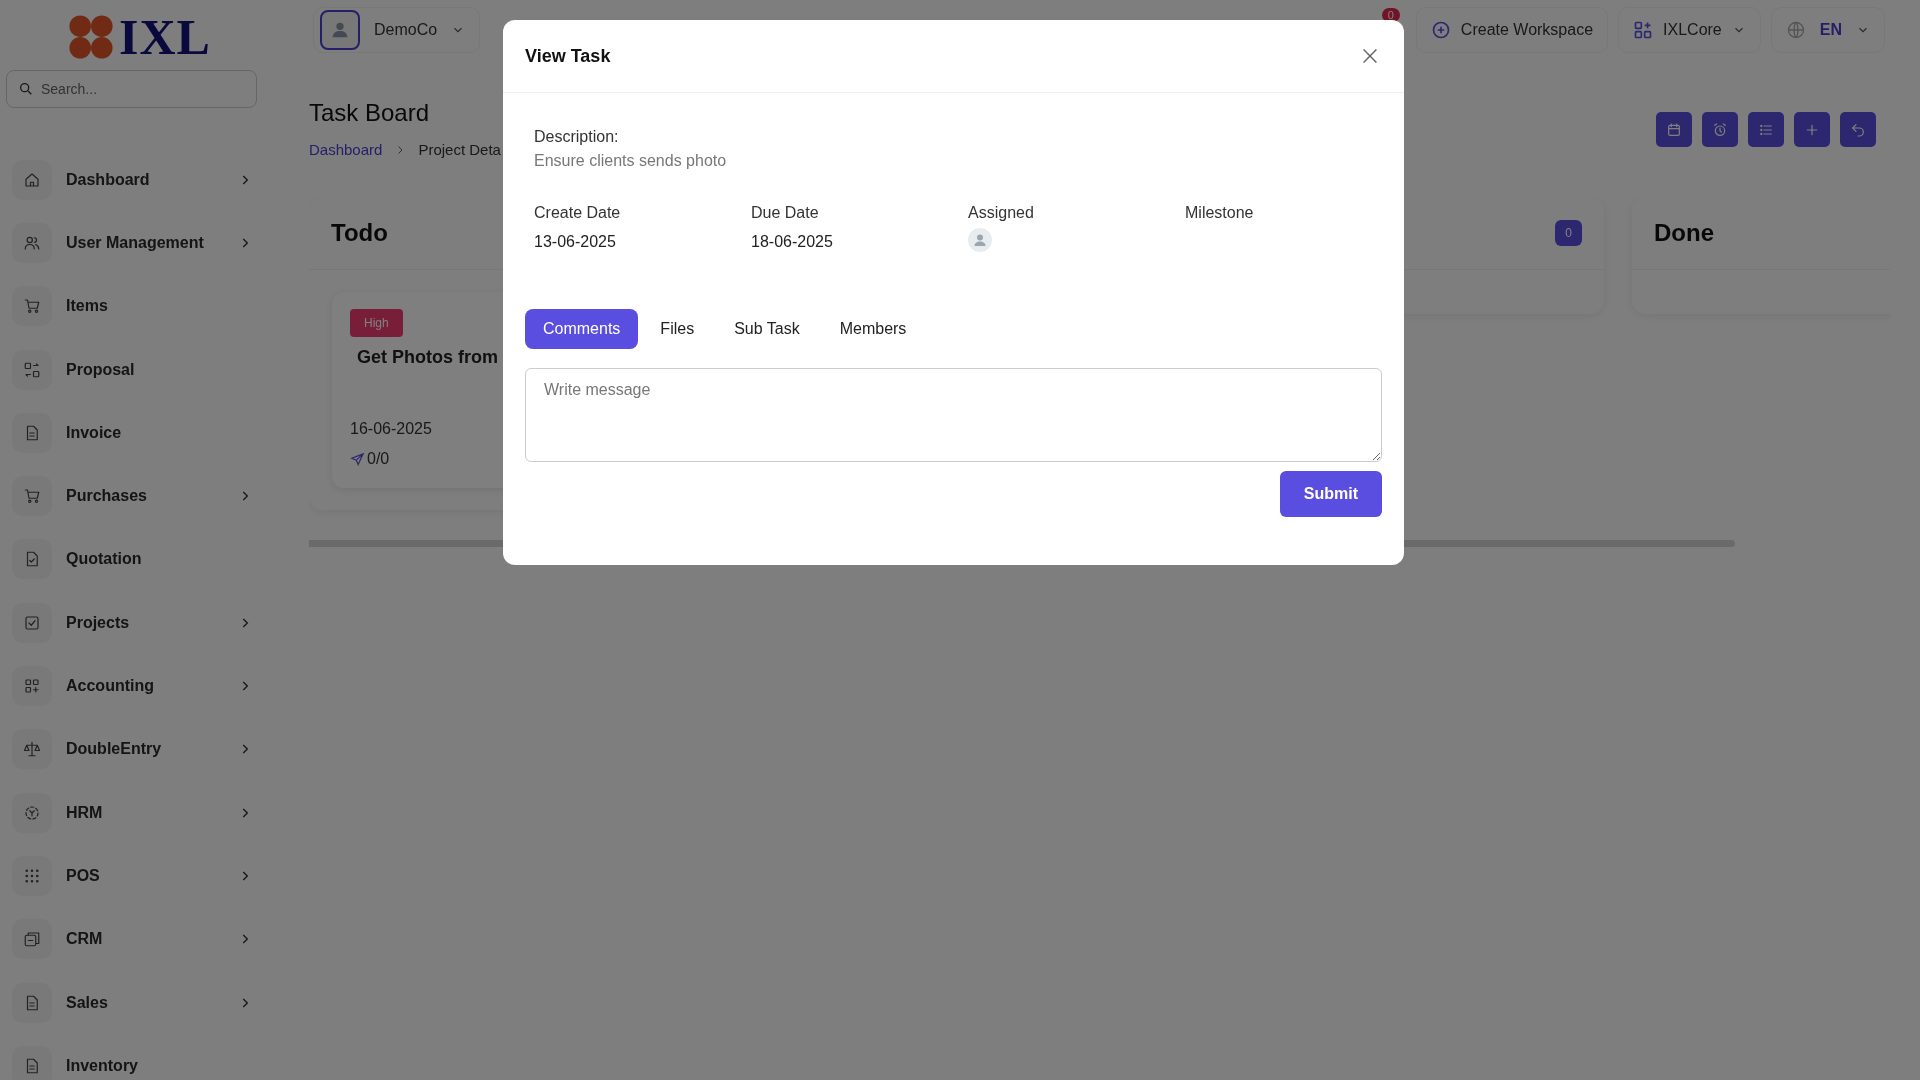 This screenshot has width=1920, height=1080. What do you see at coordinates (568, 56) in the screenshot?
I see `modal-title: View Task` at bounding box center [568, 56].